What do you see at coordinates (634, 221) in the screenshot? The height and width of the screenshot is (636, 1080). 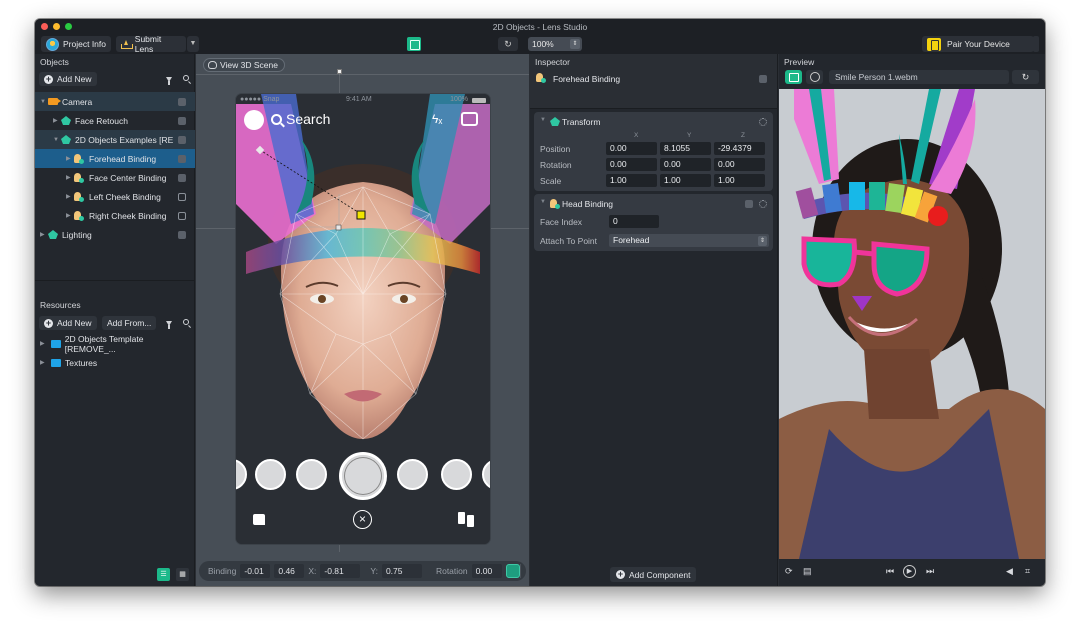 I see `face-index-field: 0` at bounding box center [634, 221].